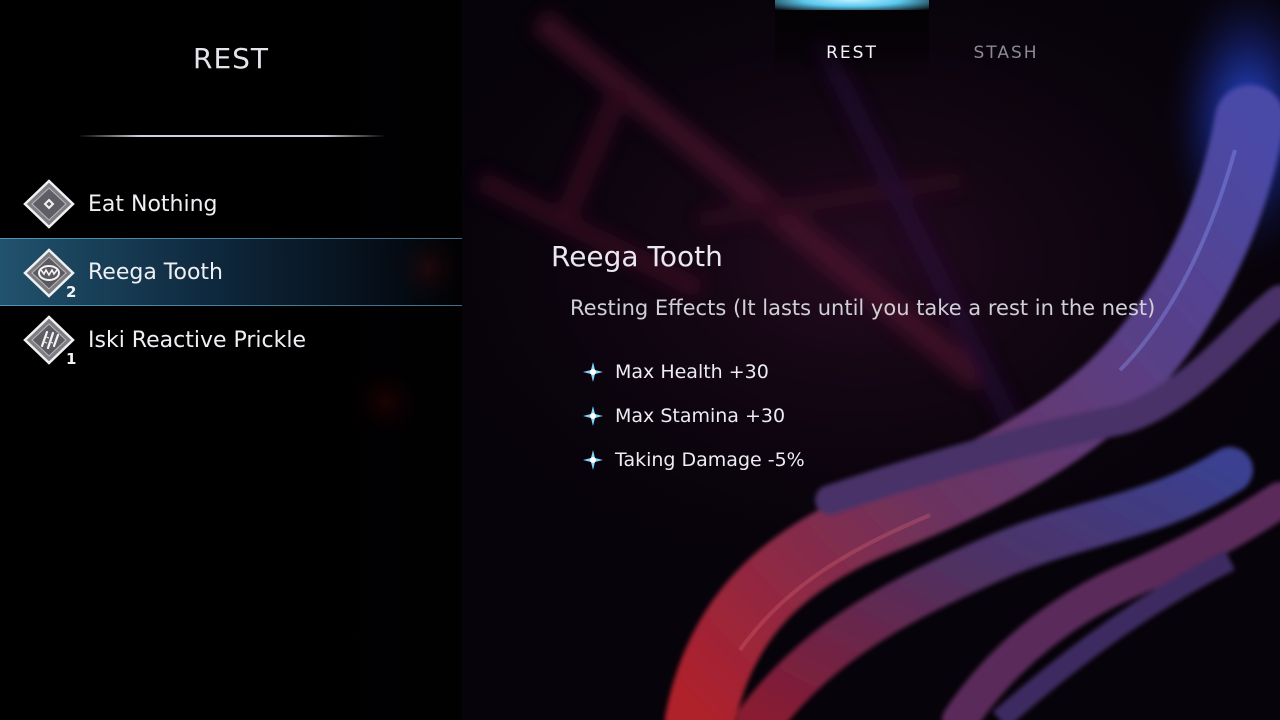 Image resolution: width=1280 pixels, height=720 pixels. Describe the element at coordinates (232, 136) in the screenshot. I see `panel-divider` at that location.